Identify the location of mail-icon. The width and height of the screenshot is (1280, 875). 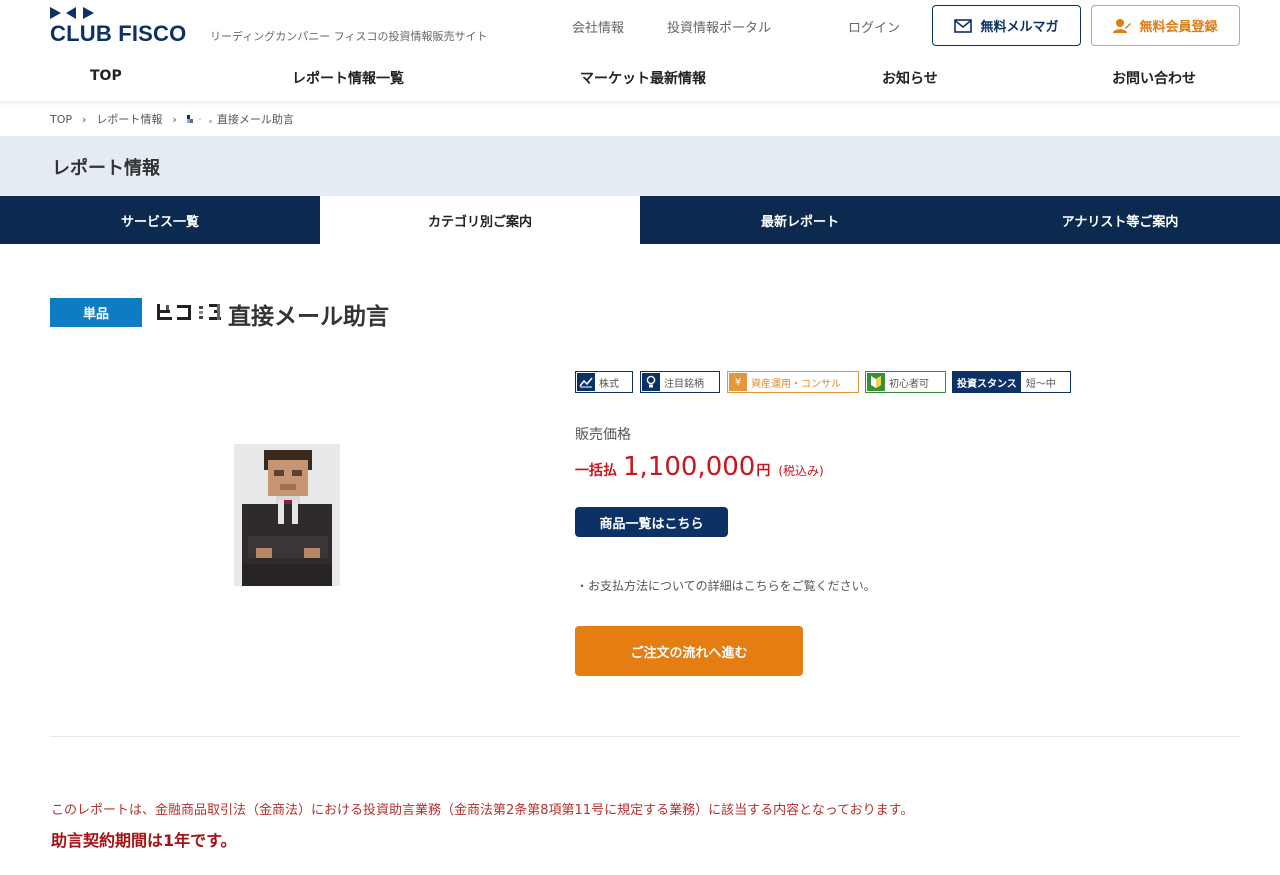
(963, 25).